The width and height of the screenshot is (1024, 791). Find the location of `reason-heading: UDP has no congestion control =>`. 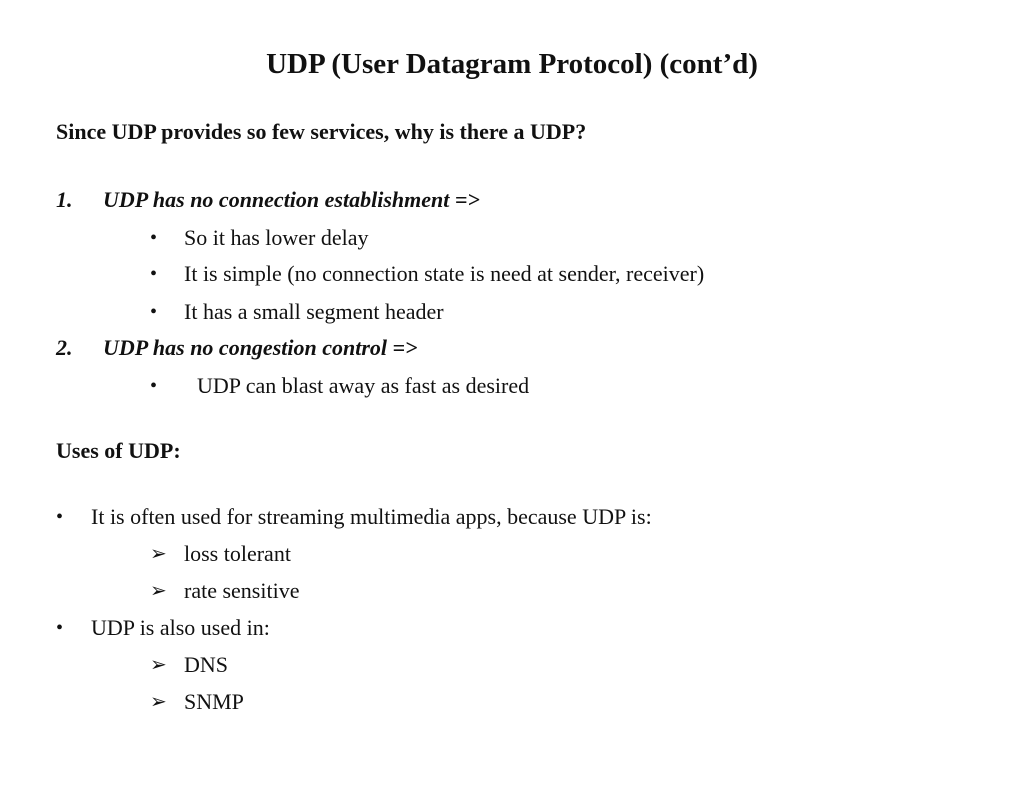

reason-heading: UDP has no congestion control => is located at coordinates (260, 347).